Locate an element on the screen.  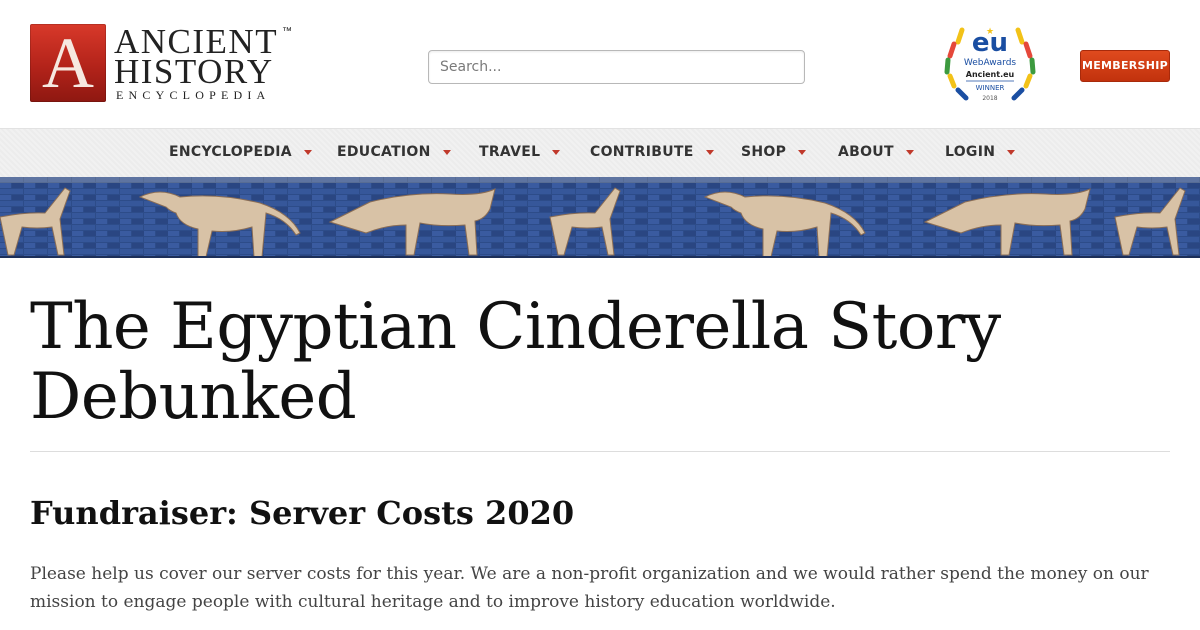
award-site: Ancient.eu is located at coordinates (990, 74).